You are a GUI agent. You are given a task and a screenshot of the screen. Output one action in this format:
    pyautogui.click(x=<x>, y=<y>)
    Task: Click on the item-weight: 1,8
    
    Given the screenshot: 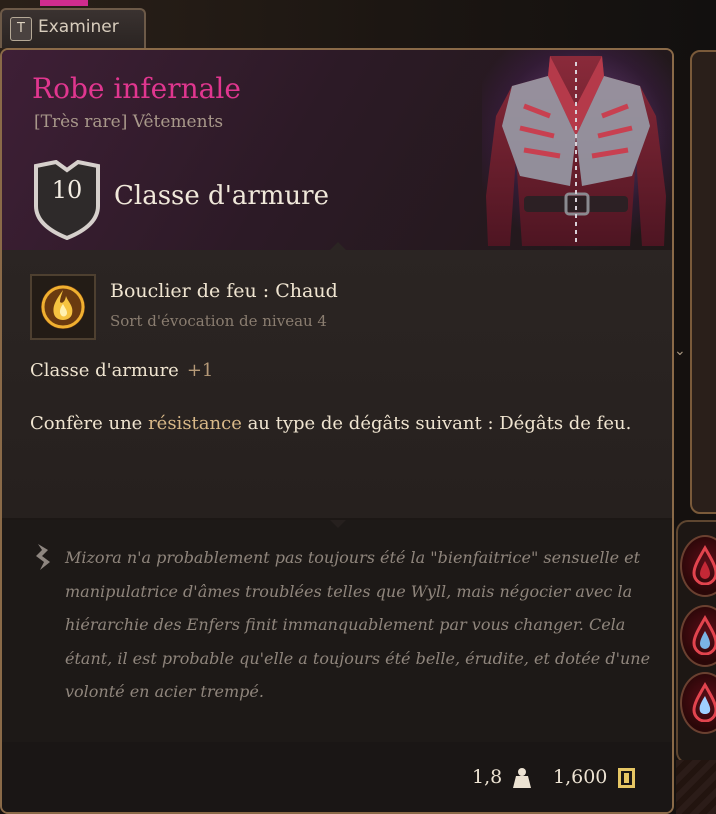 What is the action you would take?
    pyautogui.click(x=487, y=777)
    